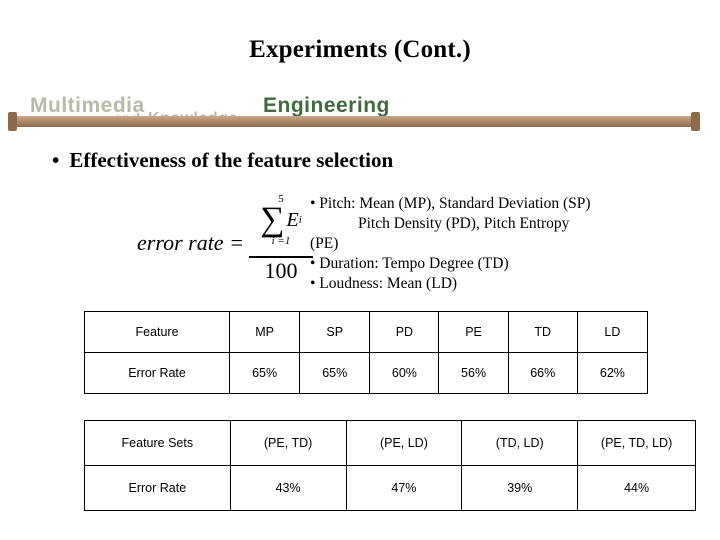  What do you see at coordinates (542, 332) in the screenshot?
I see `cell-td-header: TD` at bounding box center [542, 332].